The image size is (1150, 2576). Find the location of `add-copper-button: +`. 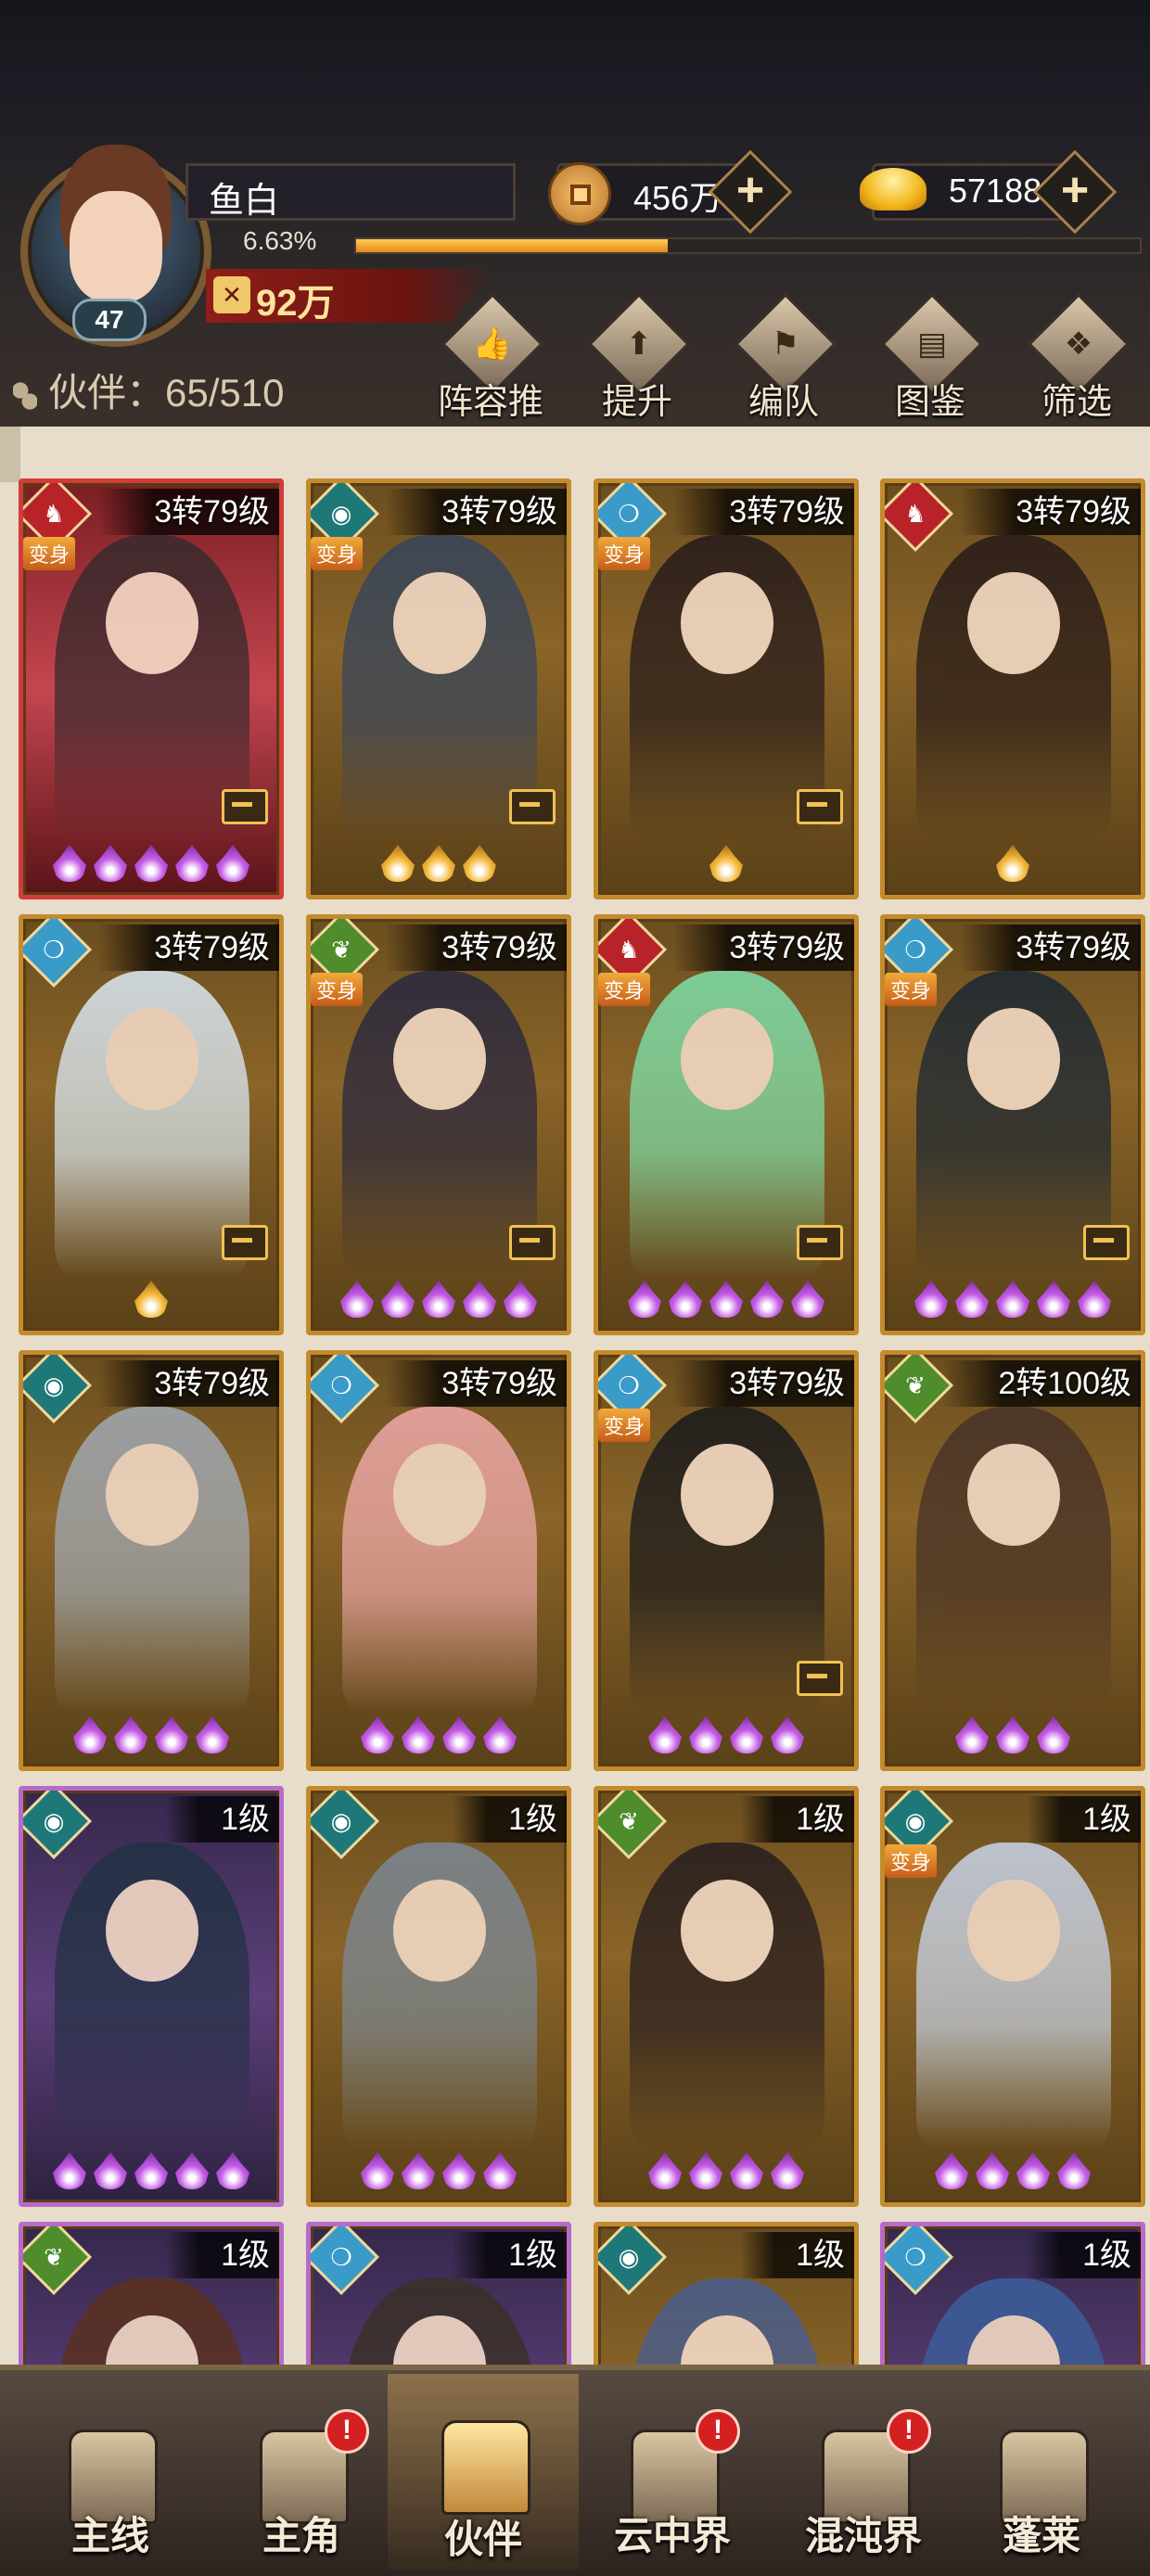

add-copper-button: + is located at coordinates (750, 192).